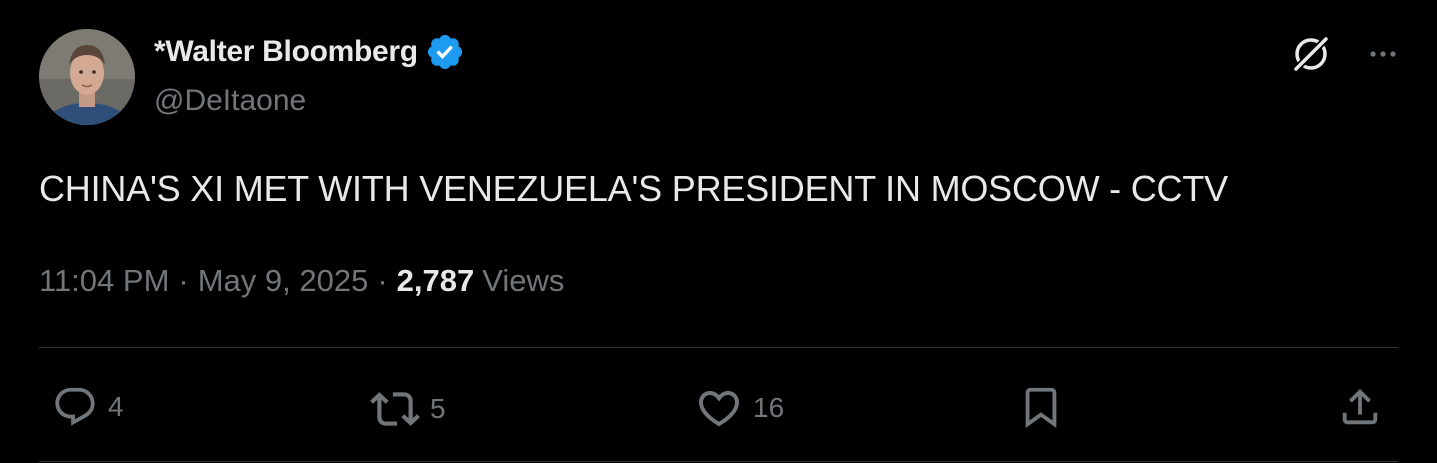  Describe the element at coordinates (104, 281) in the screenshot. I see `tweet-time: 11:04 PM` at that location.